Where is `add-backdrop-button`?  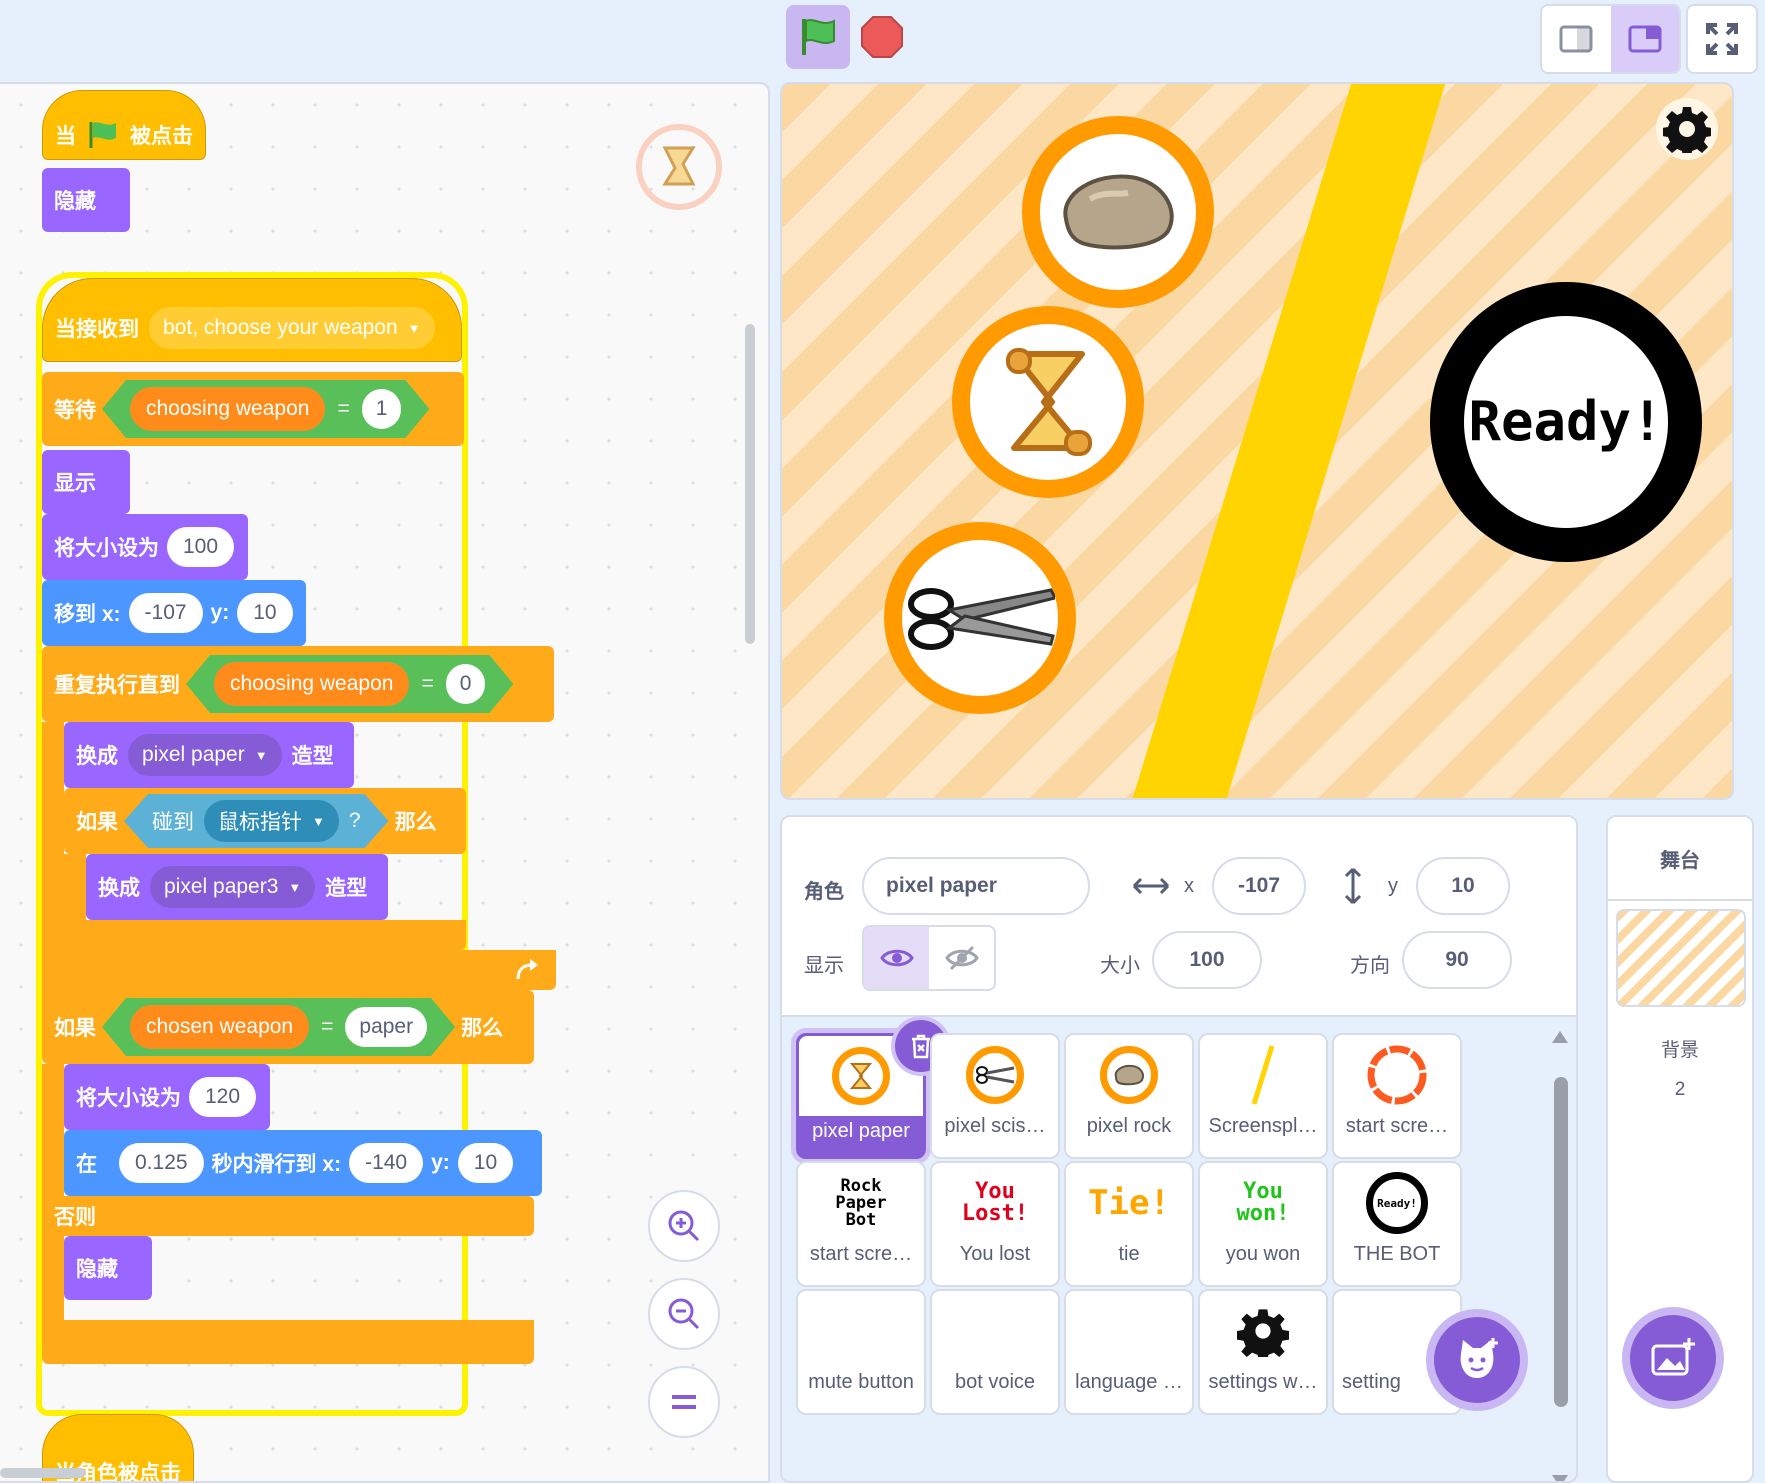
add-backdrop-button is located at coordinates (1673, 1358).